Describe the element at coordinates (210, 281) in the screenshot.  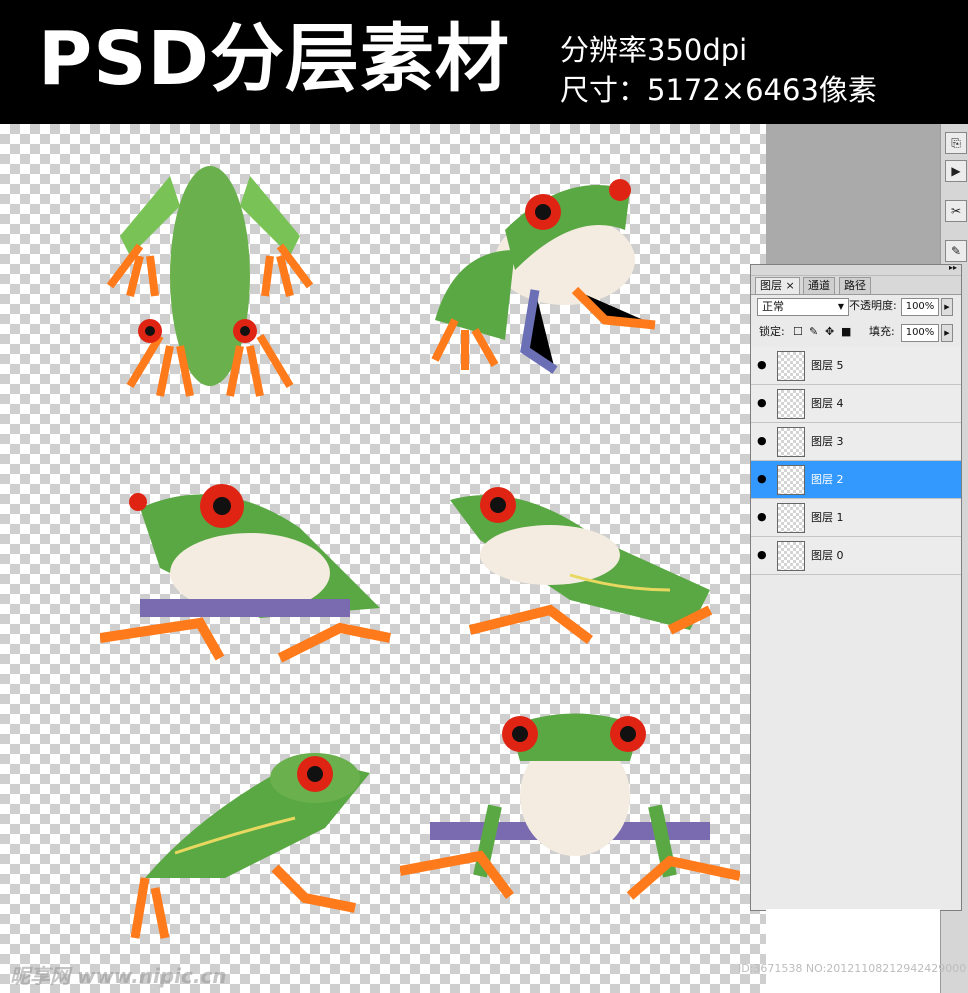
I see `frog-image-top-left` at that location.